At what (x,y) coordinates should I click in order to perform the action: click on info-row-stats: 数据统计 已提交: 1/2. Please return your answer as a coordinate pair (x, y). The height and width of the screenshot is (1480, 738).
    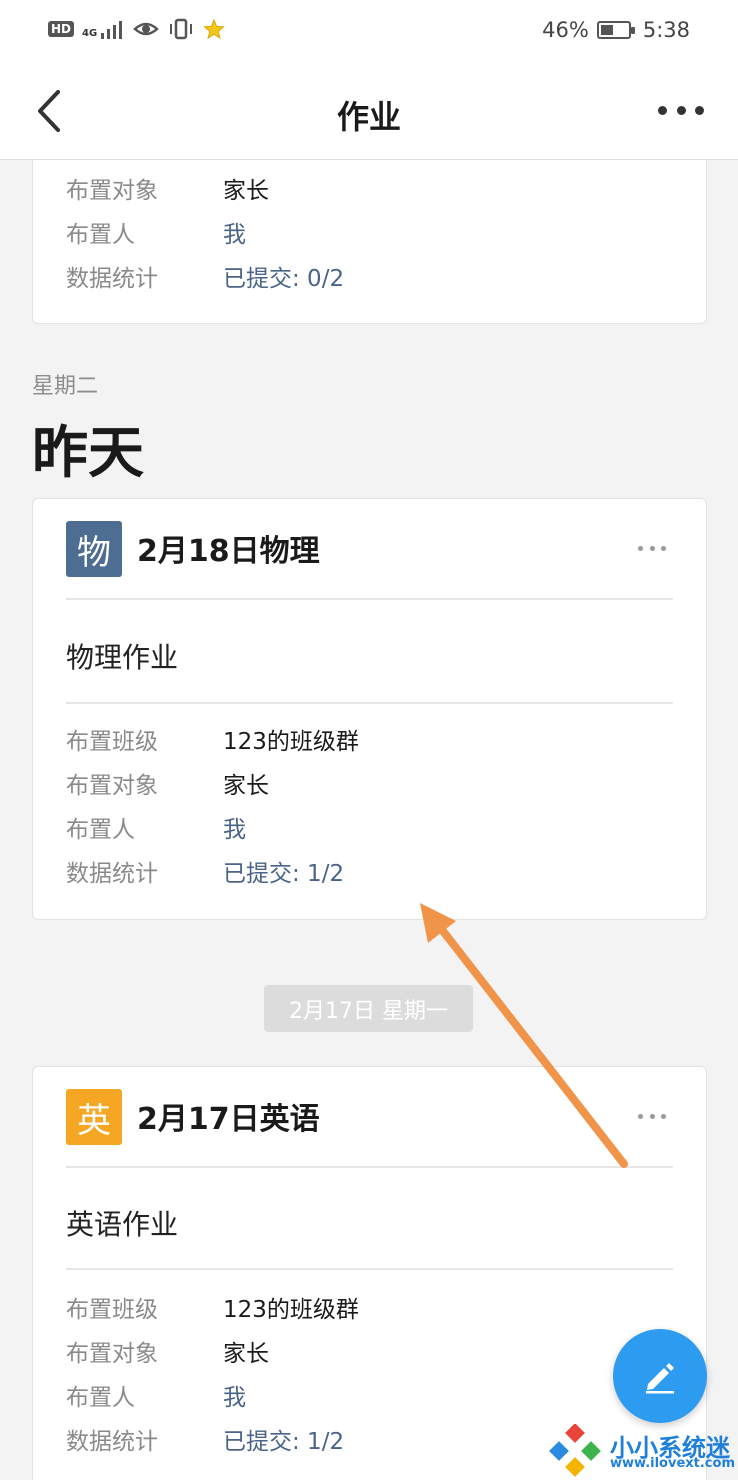
    Looking at the image, I should click on (366, 871).